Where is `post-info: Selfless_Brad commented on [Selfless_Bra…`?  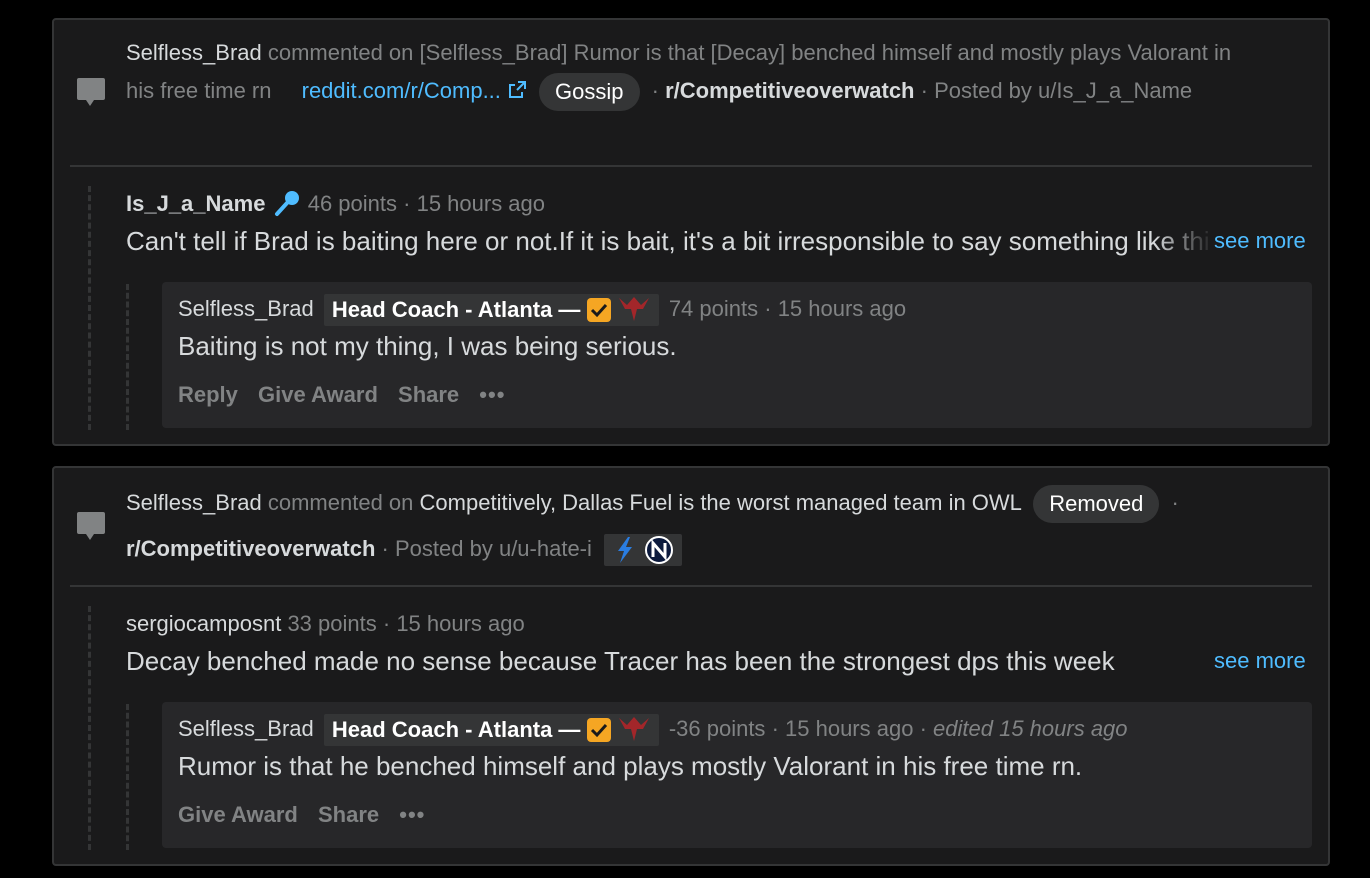 post-info: Selfless_Brad commented on [Selfless_Bra… is located at coordinates (687, 73).